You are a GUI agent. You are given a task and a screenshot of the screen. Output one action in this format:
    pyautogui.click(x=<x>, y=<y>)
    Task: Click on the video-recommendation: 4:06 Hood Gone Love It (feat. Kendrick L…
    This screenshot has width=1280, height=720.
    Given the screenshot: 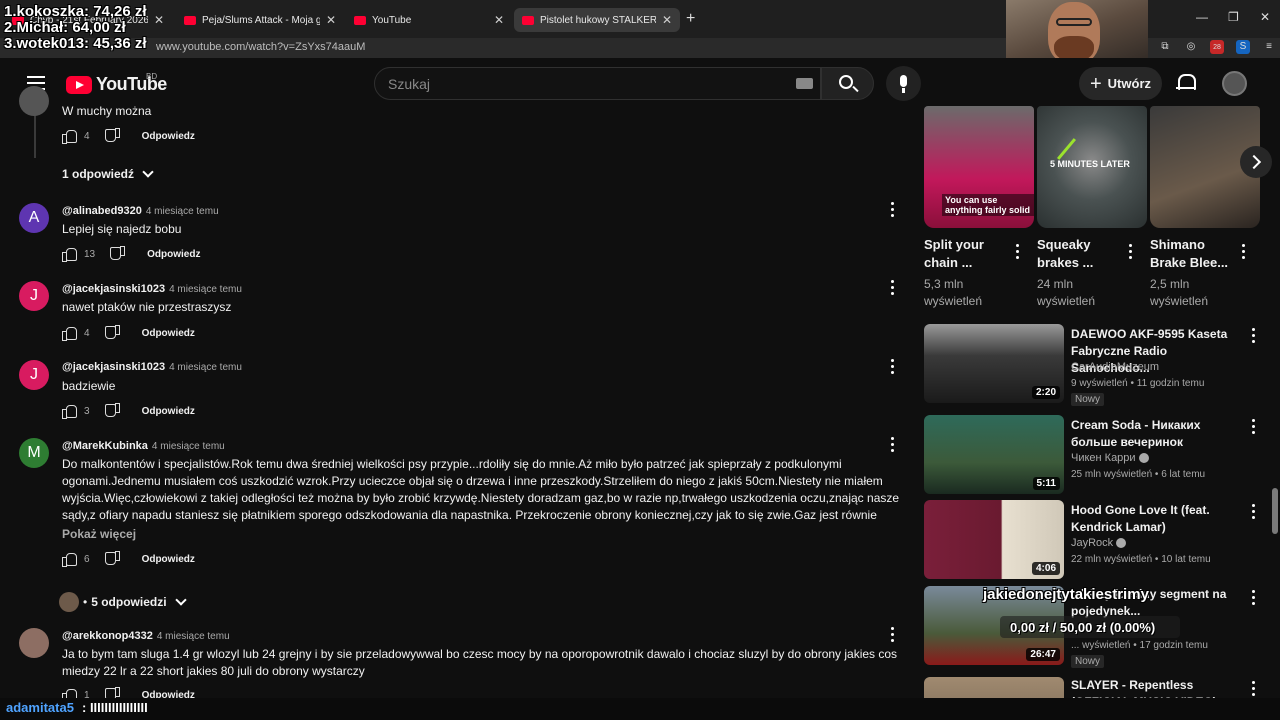 What is the action you would take?
    pyautogui.click(x=1099, y=541)
    